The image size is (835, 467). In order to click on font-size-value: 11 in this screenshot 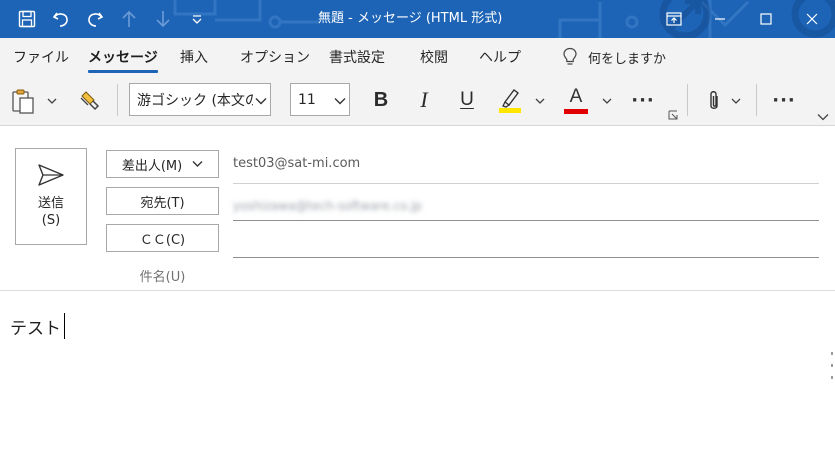, I will do `click(307, 99)`.